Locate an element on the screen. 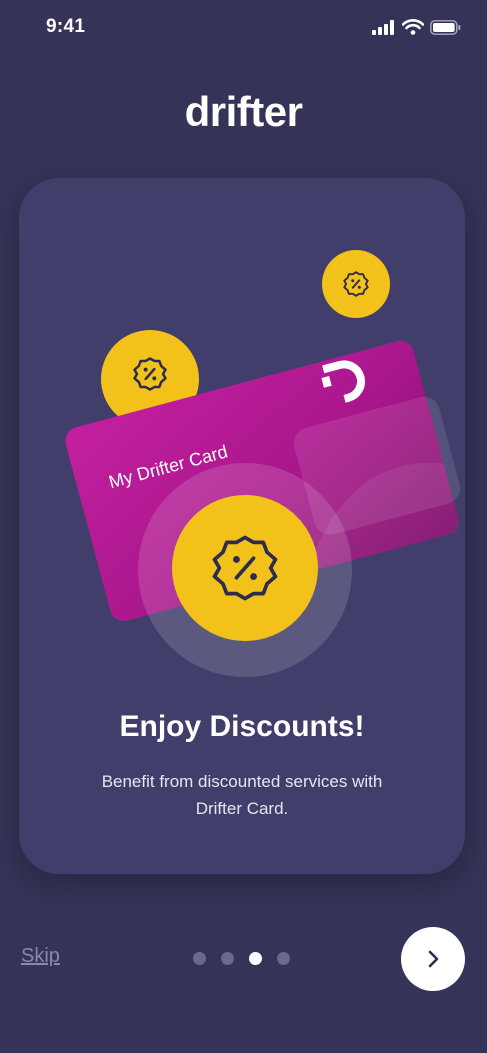  pagination-dots is located at coordinates (241, 958).